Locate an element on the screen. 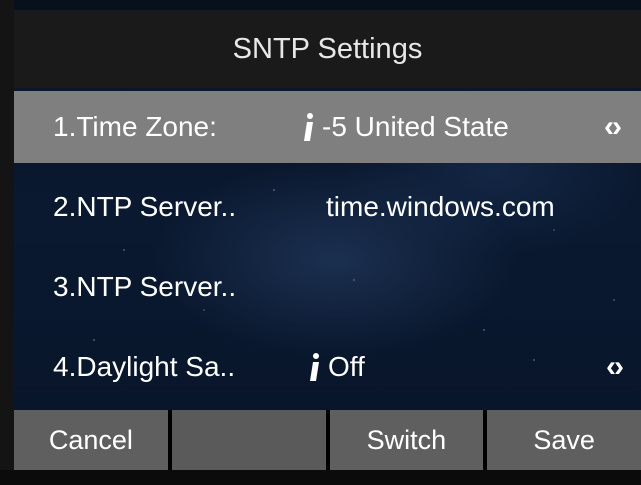  cancel-button-label: Cancel is located at coordinates (90, 439).